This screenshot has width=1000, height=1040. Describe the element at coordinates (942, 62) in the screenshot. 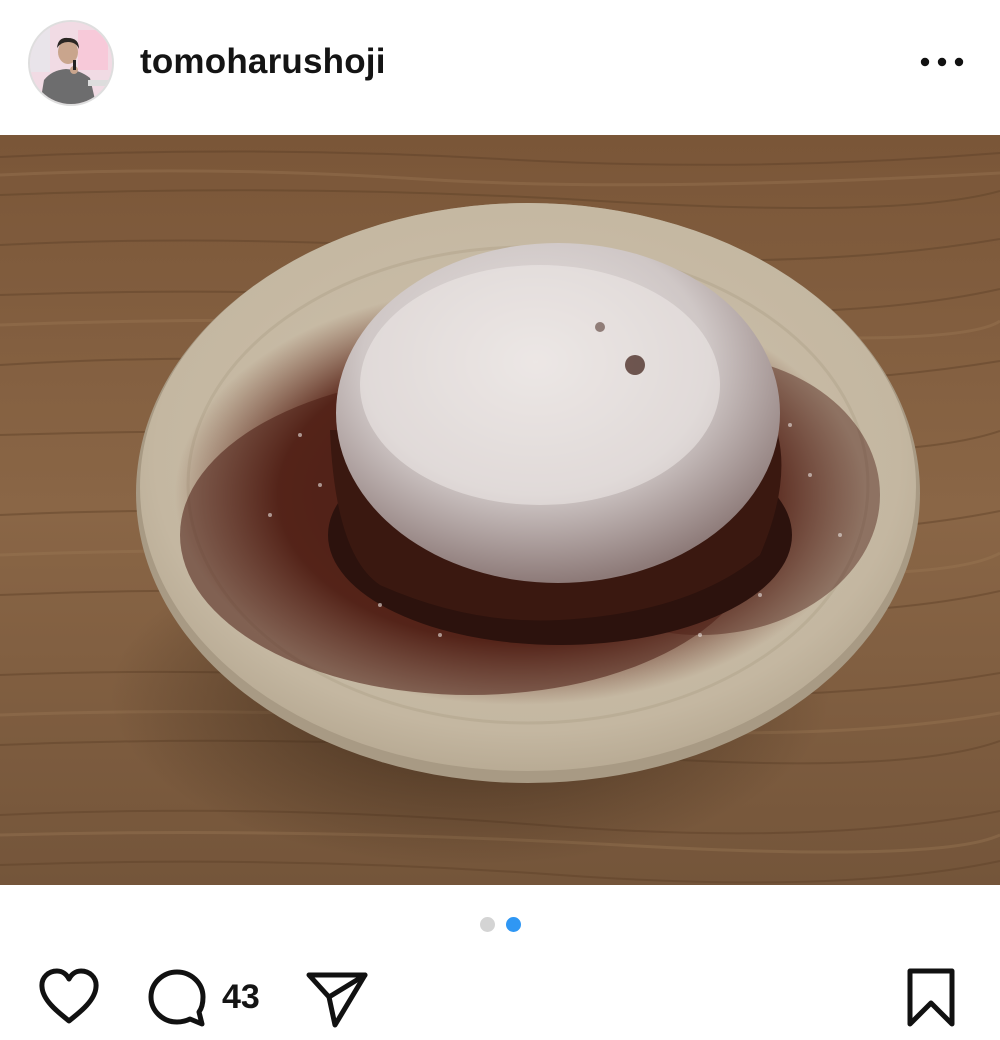

I see `more-options-icon` at that location.